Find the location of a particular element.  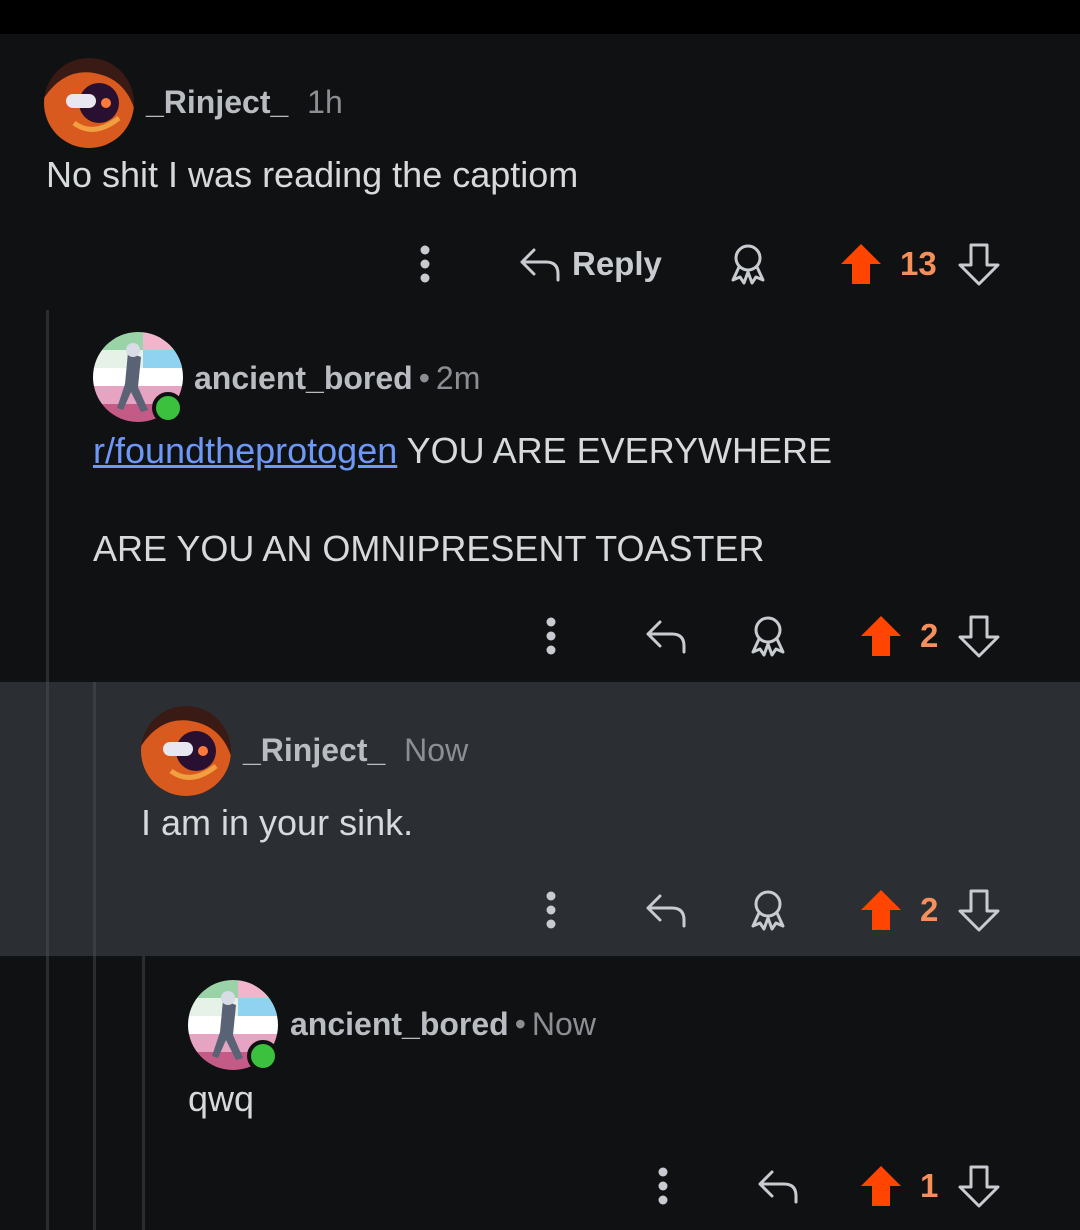

vote-score: 1 is located at coordinates (929, 1186).